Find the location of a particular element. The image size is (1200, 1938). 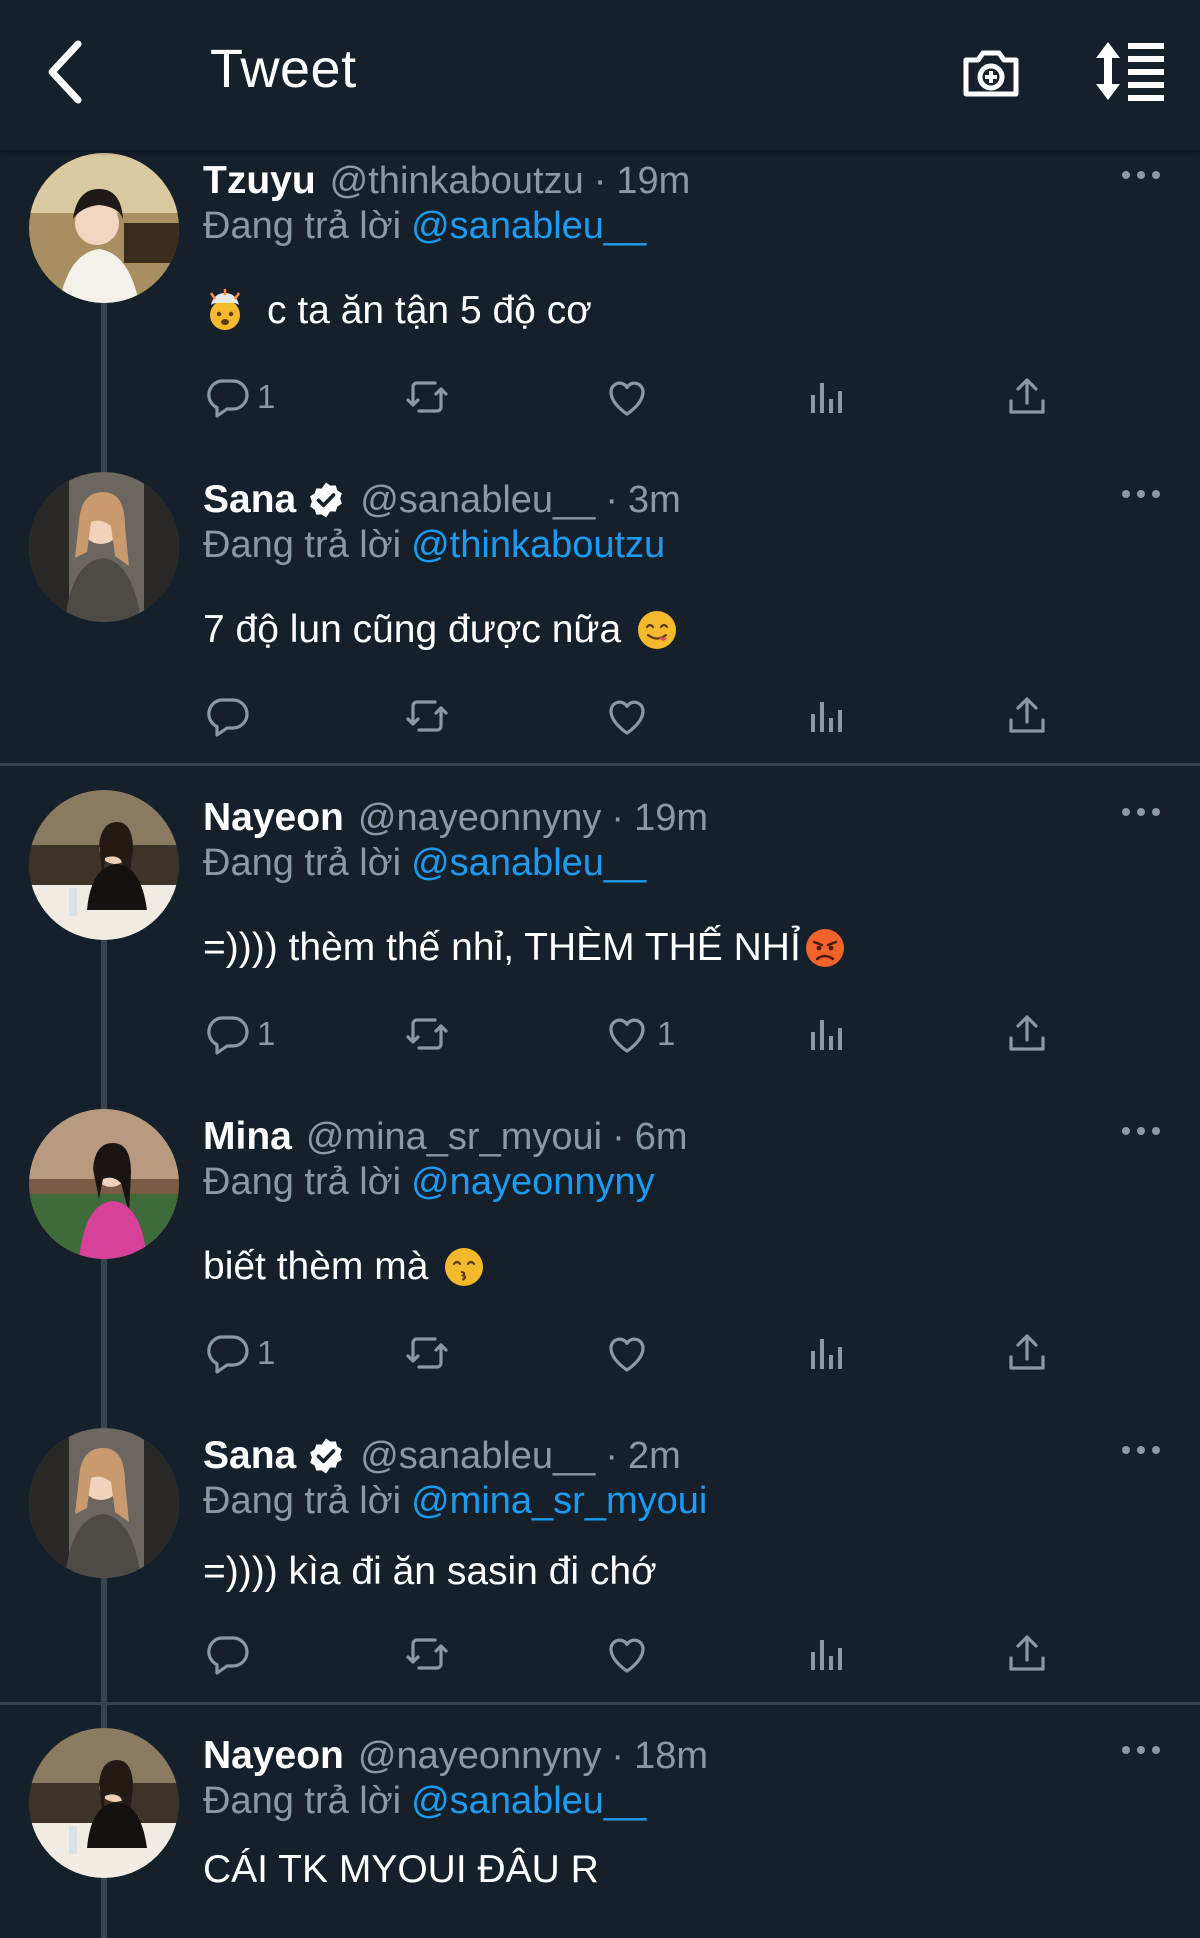

mention-link: @mina_sr_myoui is located at coordinates (559, 1501).